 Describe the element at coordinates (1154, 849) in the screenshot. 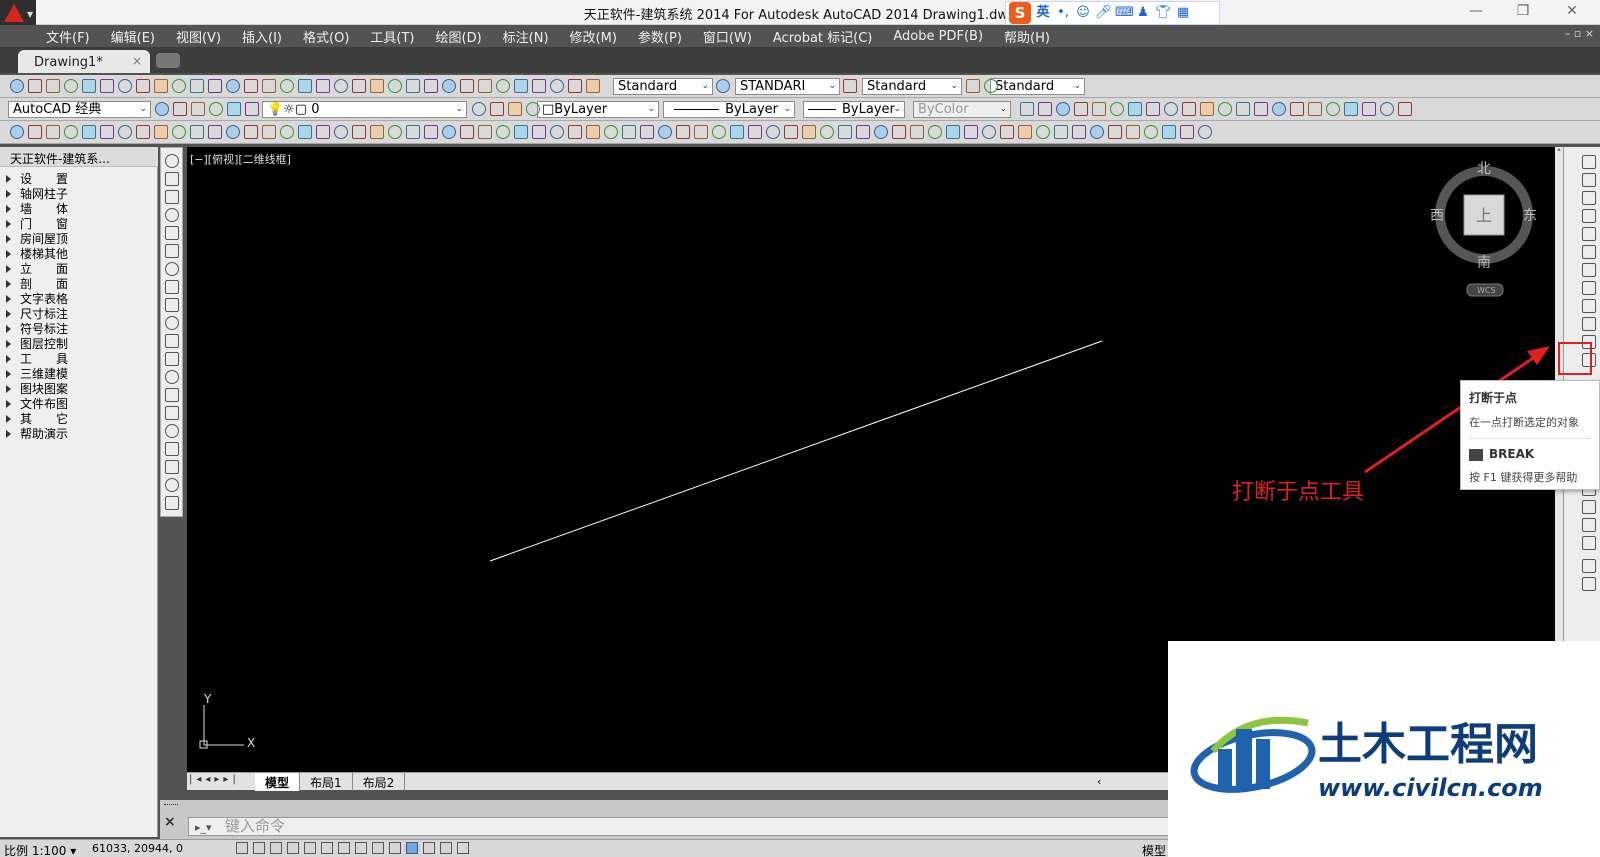

I see `model-space-toggle: 模型` at that location.